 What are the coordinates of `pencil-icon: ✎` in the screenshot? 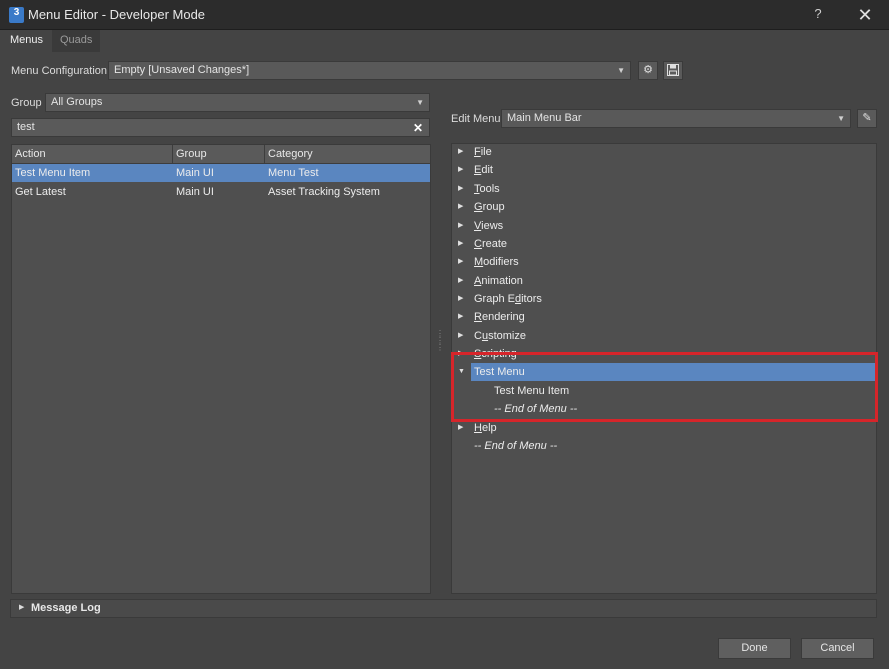 It's located at (867, 118).